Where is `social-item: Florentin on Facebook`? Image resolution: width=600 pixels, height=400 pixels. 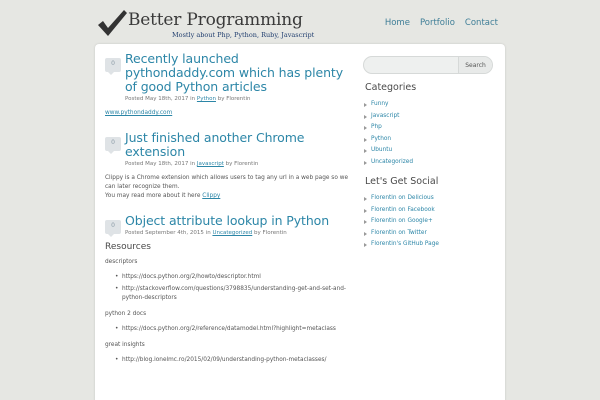
social-item: Florentin on Facebook is located at coordinates (428, 211).